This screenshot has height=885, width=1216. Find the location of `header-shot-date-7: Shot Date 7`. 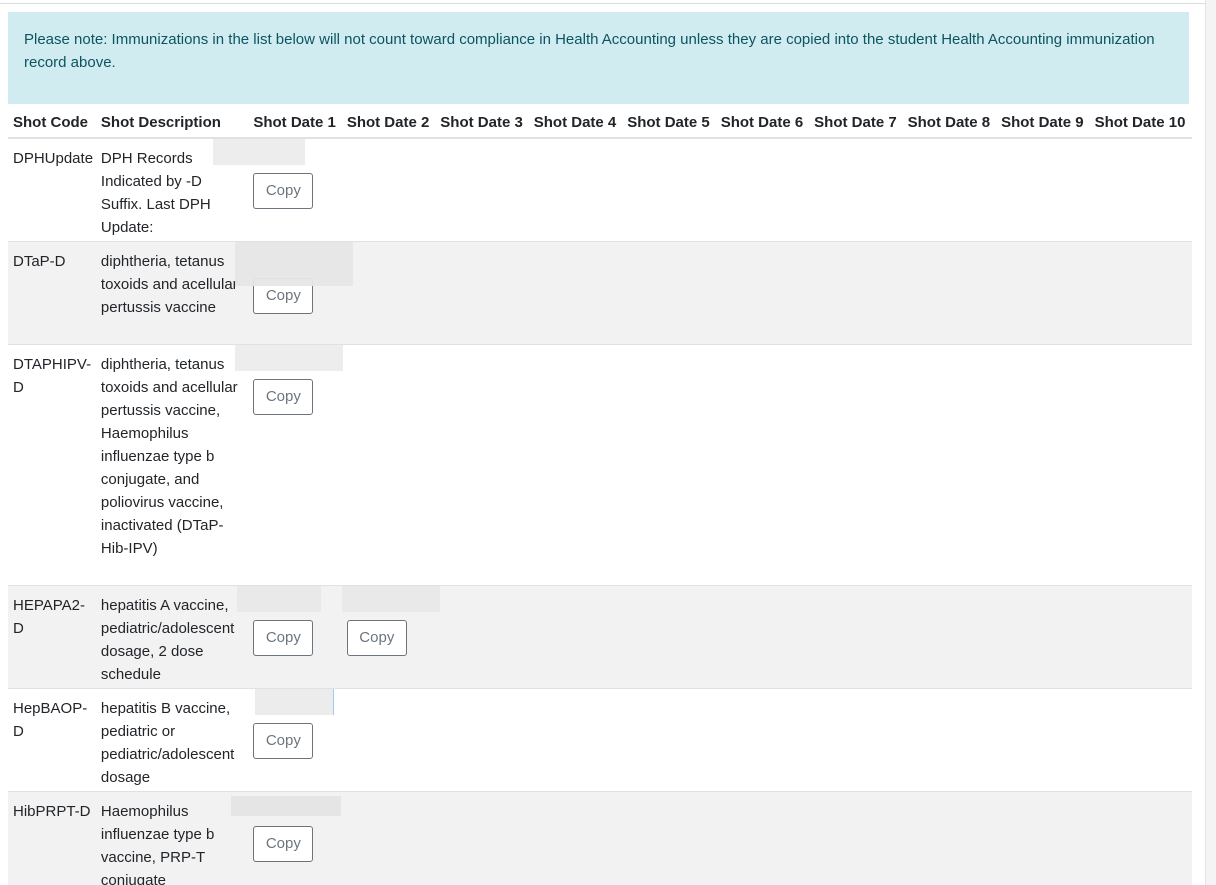

header-shot-date-7: Shot Date 7 is located at coordinates (856, 123).